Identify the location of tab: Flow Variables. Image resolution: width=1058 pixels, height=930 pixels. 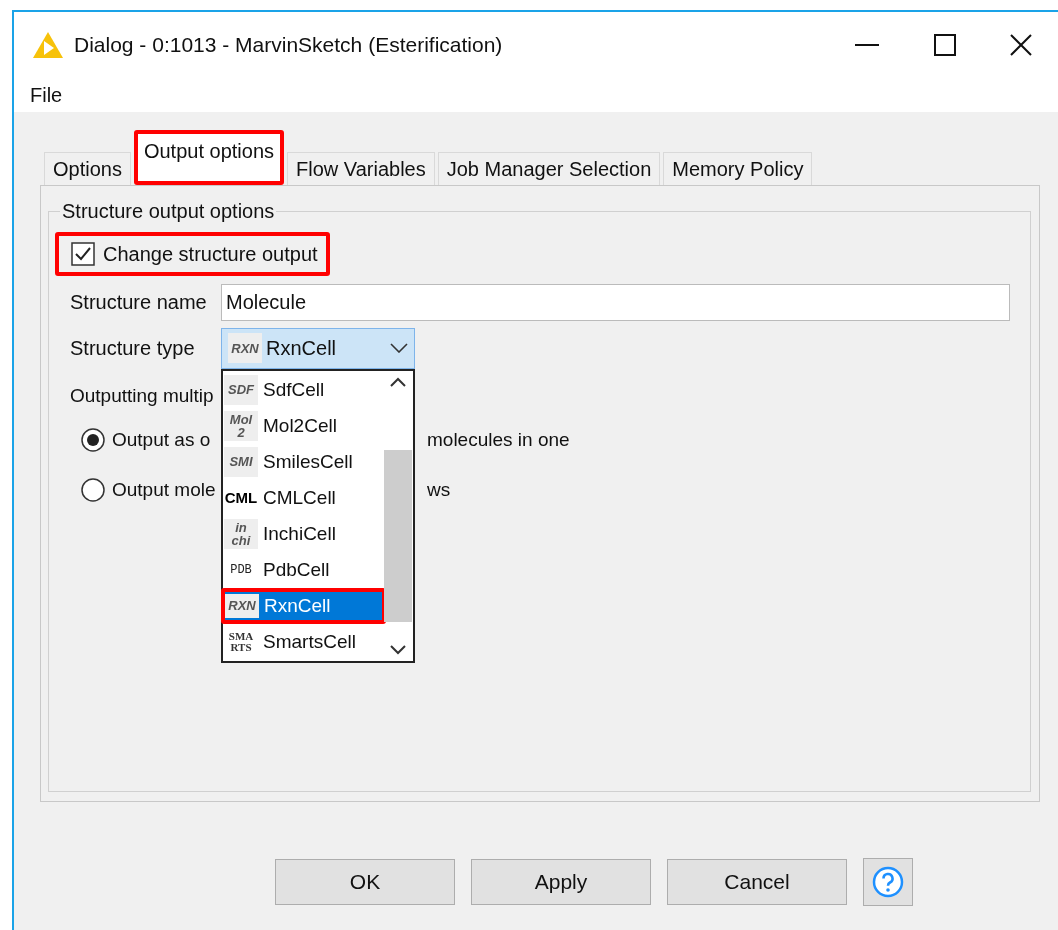
(361, 168).